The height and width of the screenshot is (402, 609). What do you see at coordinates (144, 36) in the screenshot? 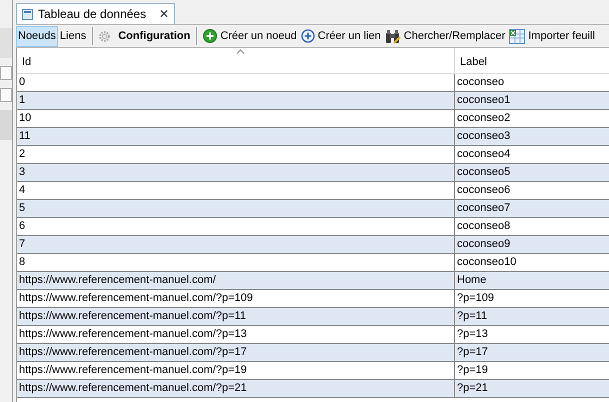
I see `toolbar-button: Configuration` at bounding box center [144, 36].